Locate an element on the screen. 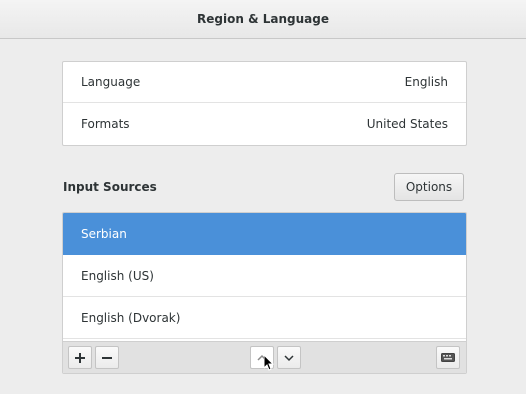 This screenshot has height=394, width=526. window-title: Region & Language is located at coordinates (263, 19).